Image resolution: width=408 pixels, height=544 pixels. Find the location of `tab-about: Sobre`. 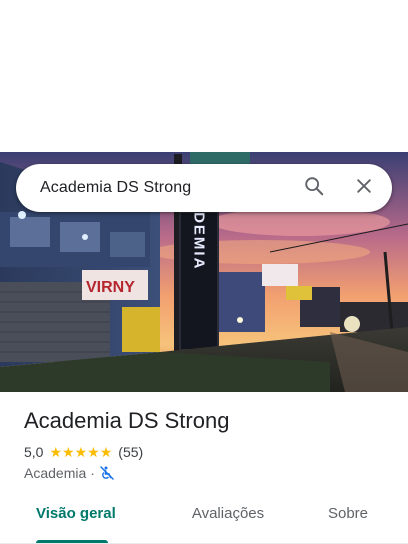

tab-about: Sobre is located at coordinates (348, 518).